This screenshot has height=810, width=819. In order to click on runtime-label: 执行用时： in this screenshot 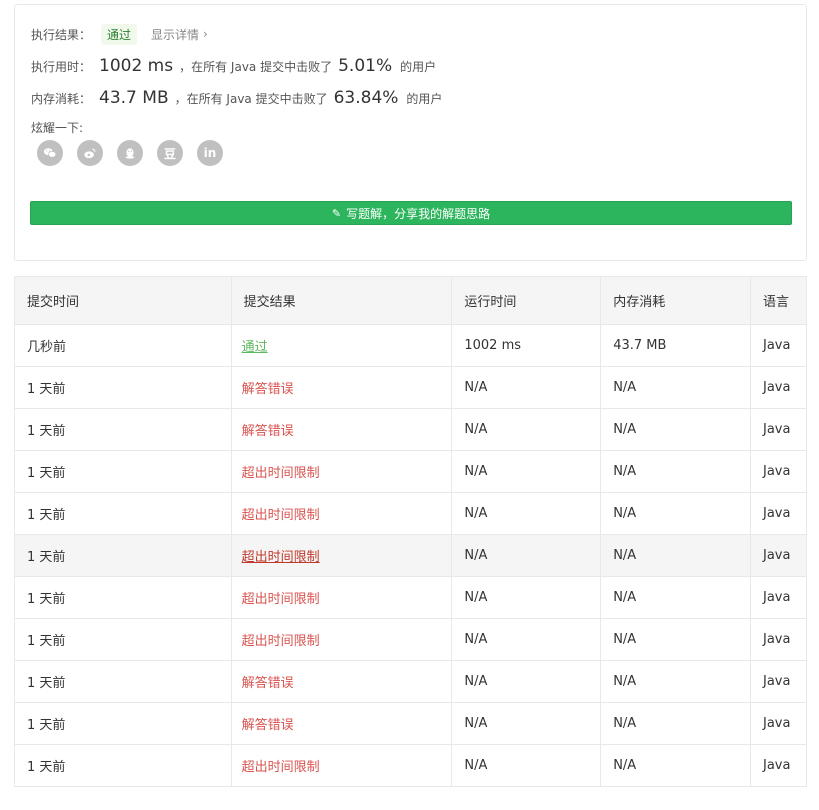, I will do `click(61, 66)`.